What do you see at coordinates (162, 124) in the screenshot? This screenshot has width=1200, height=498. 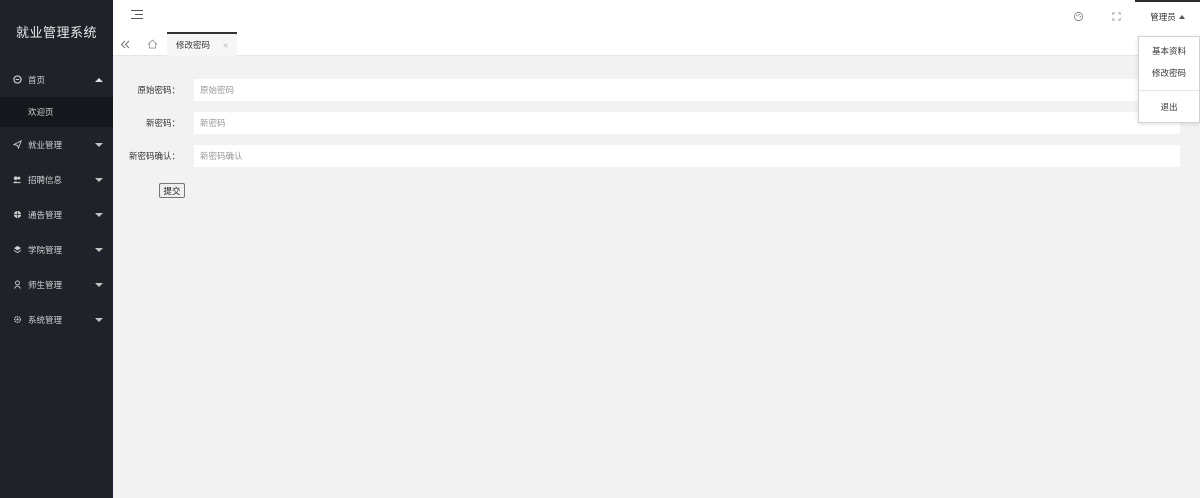 I see `new-password-label: 新密码：` at bounding box center [162, 124].